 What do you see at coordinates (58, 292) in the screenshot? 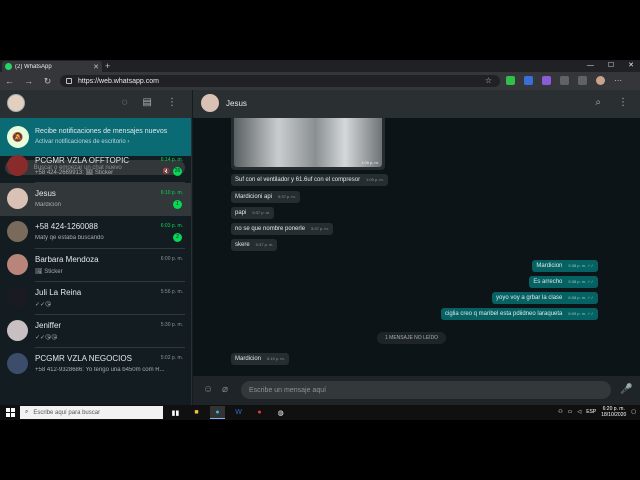
I see `chat-name: Juli La Reina` at bounding box center [58, 292].